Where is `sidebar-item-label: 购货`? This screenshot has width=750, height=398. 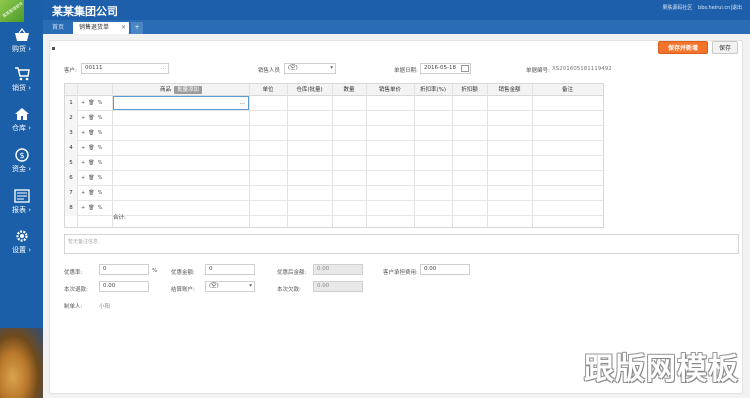 sidebar-item-label: 购货 is located at coordinates (21, 49).